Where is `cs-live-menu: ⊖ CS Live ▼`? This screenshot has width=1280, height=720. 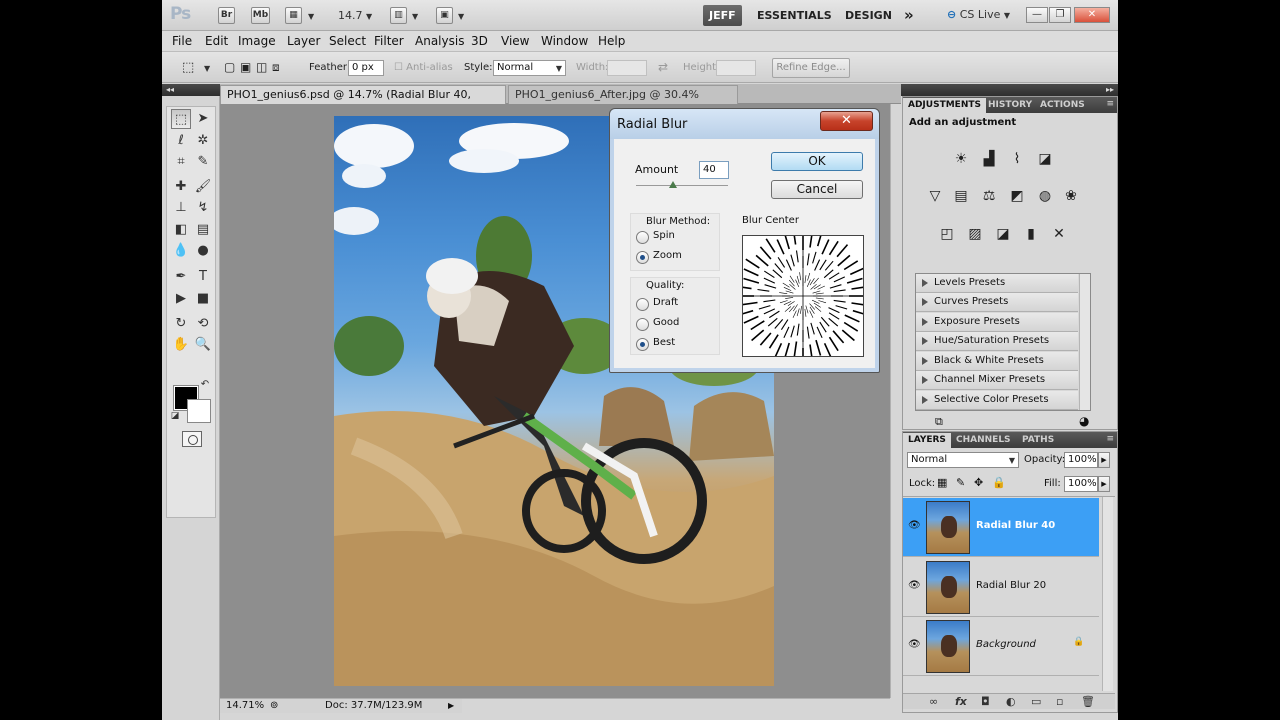 cs-live-menu: ⊖ CS Live ▼ is located at coordinates (978, 14).